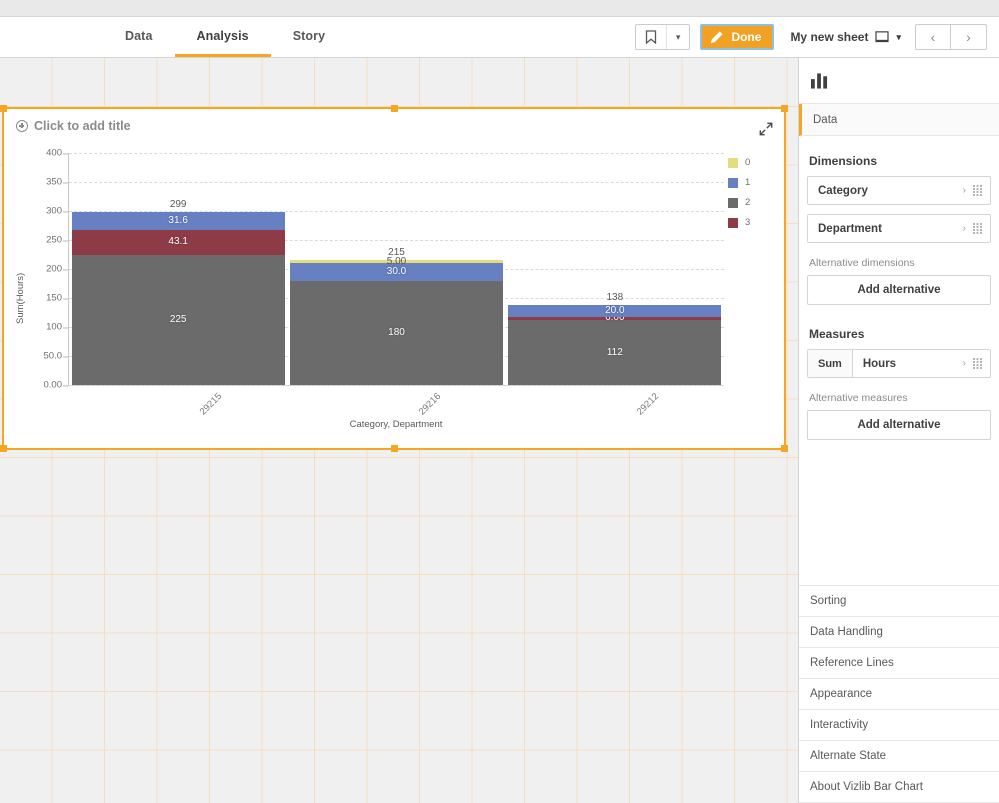 This screenshot has height=803, width=999. I want to click on tab-analysis-label: Analysis, so click(222, 35).